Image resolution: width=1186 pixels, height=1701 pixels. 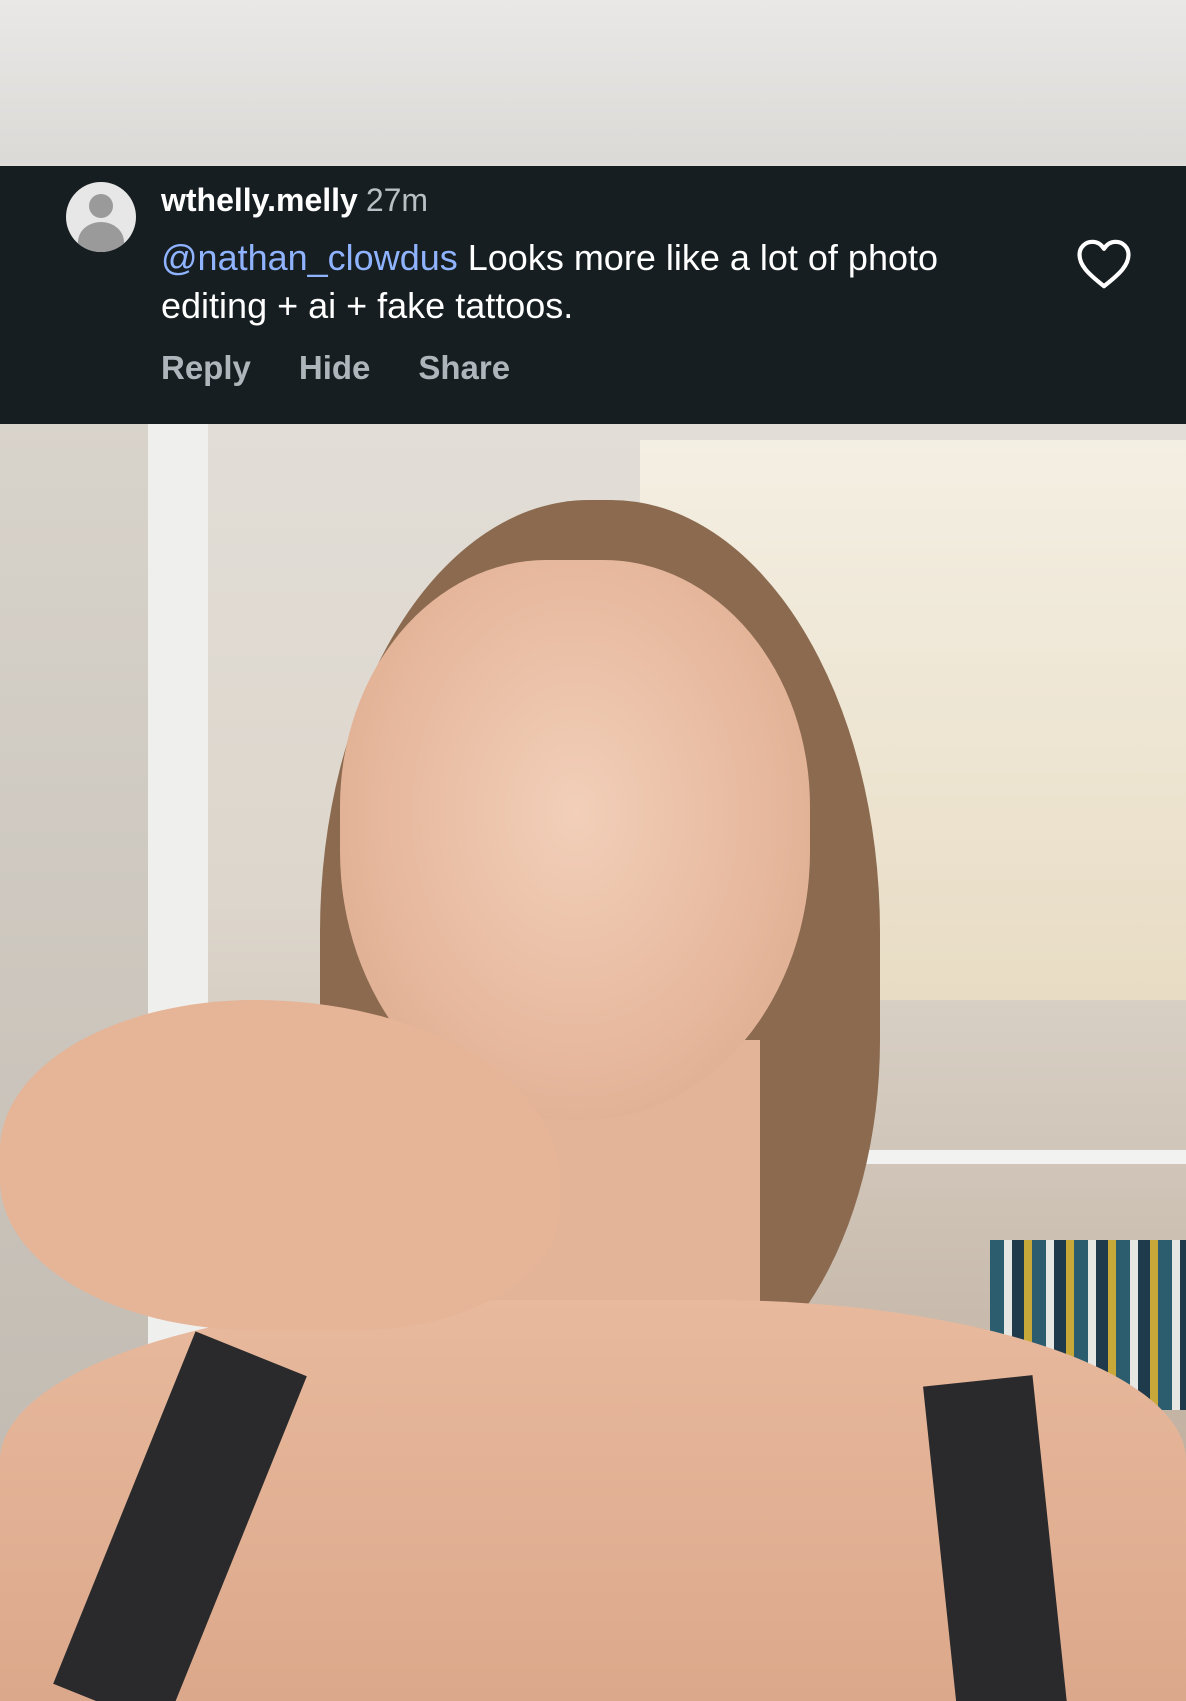 I want to click on hide-button: Hide, so click(x=335, y=367).